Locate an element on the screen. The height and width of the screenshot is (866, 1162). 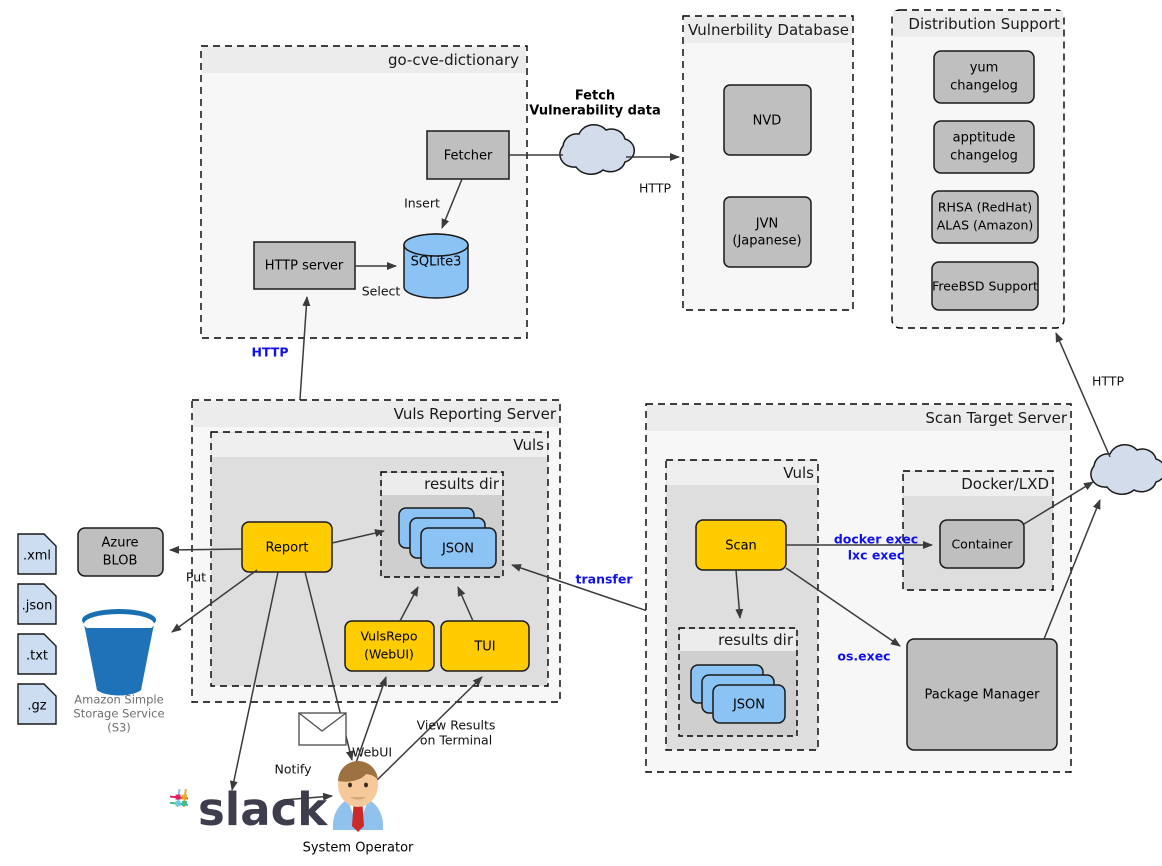
edge-label-os-exec: os.exec is located at coordinates (863, 656).